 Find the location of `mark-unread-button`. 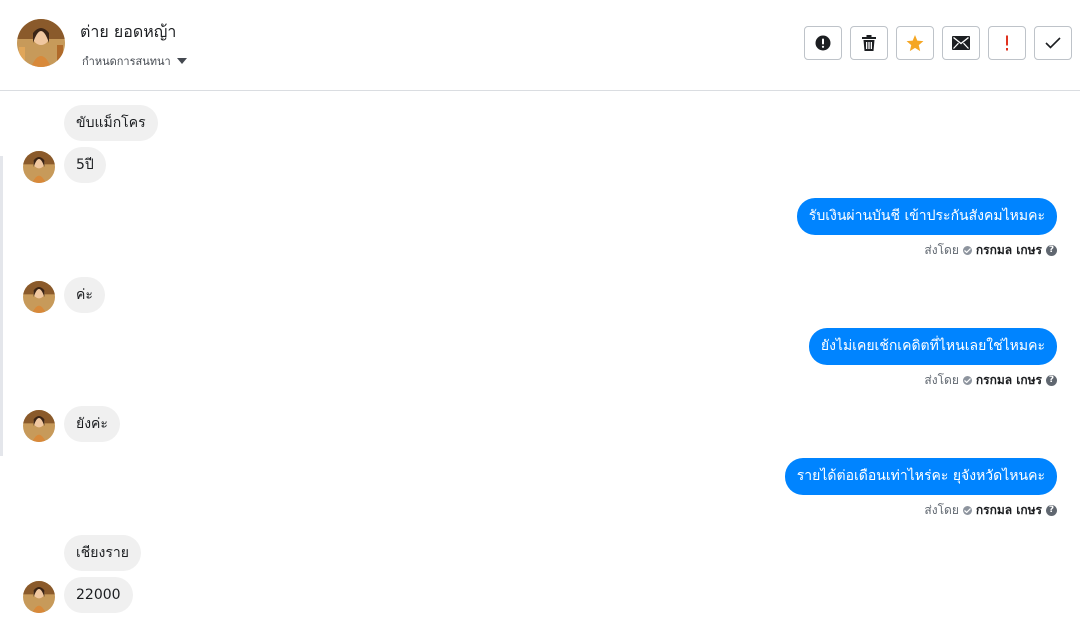

mark-unread-button is located at coordinates (961, 43).